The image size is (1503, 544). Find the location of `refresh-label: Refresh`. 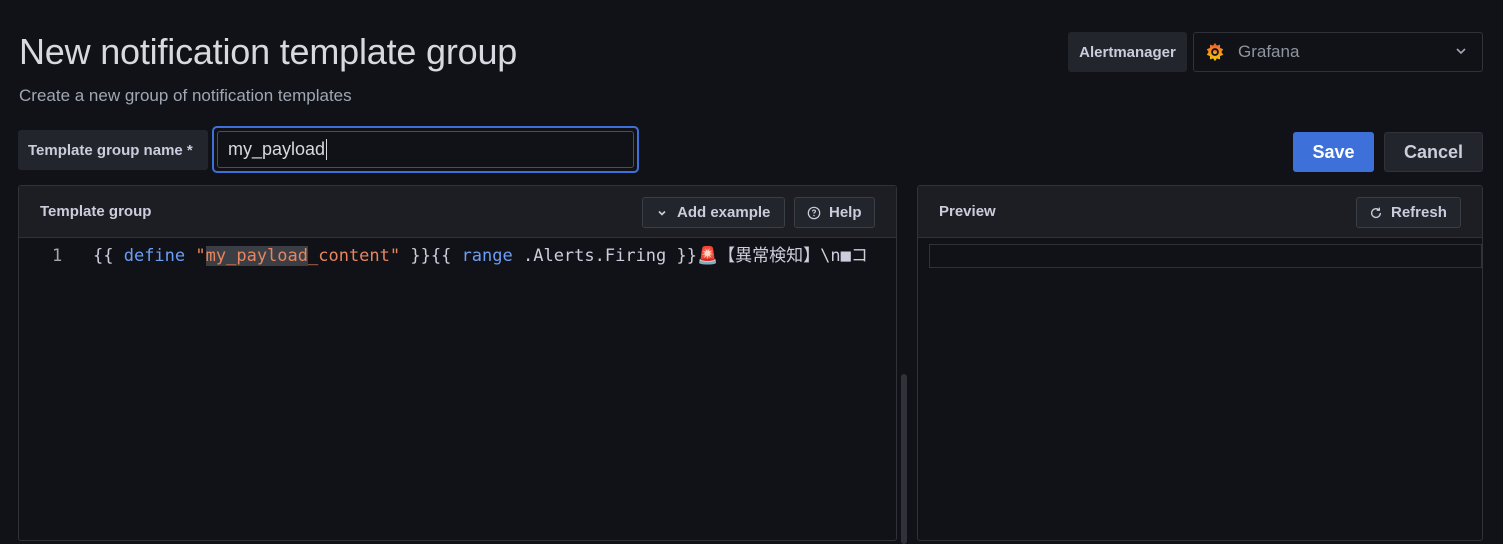

refresh-label: Refresh is located at coordinates (1419, 212).